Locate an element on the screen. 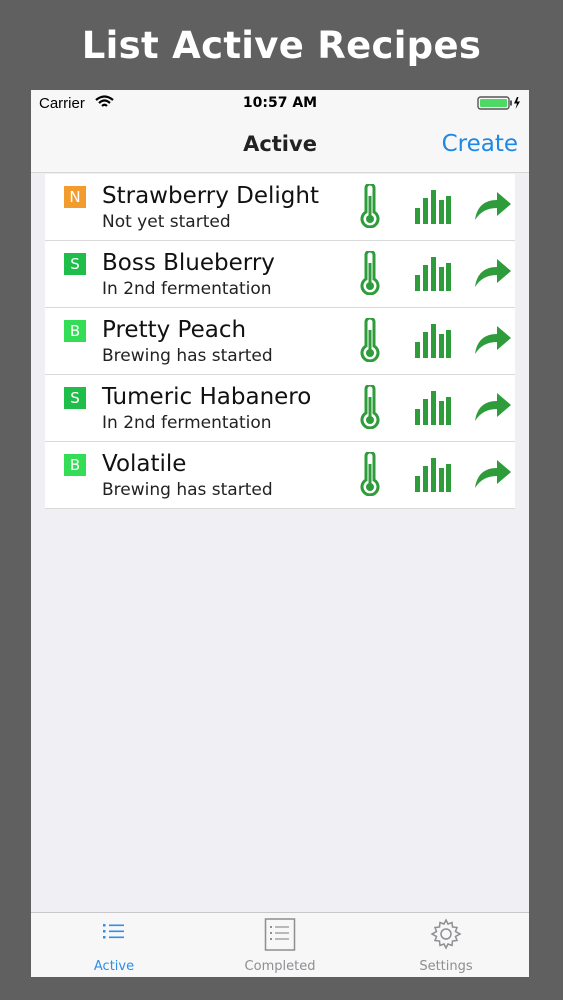 This screenshot has width=563, height=1000. status-bar: Carrier 10:57 AM is located at coordinates (280, 103).